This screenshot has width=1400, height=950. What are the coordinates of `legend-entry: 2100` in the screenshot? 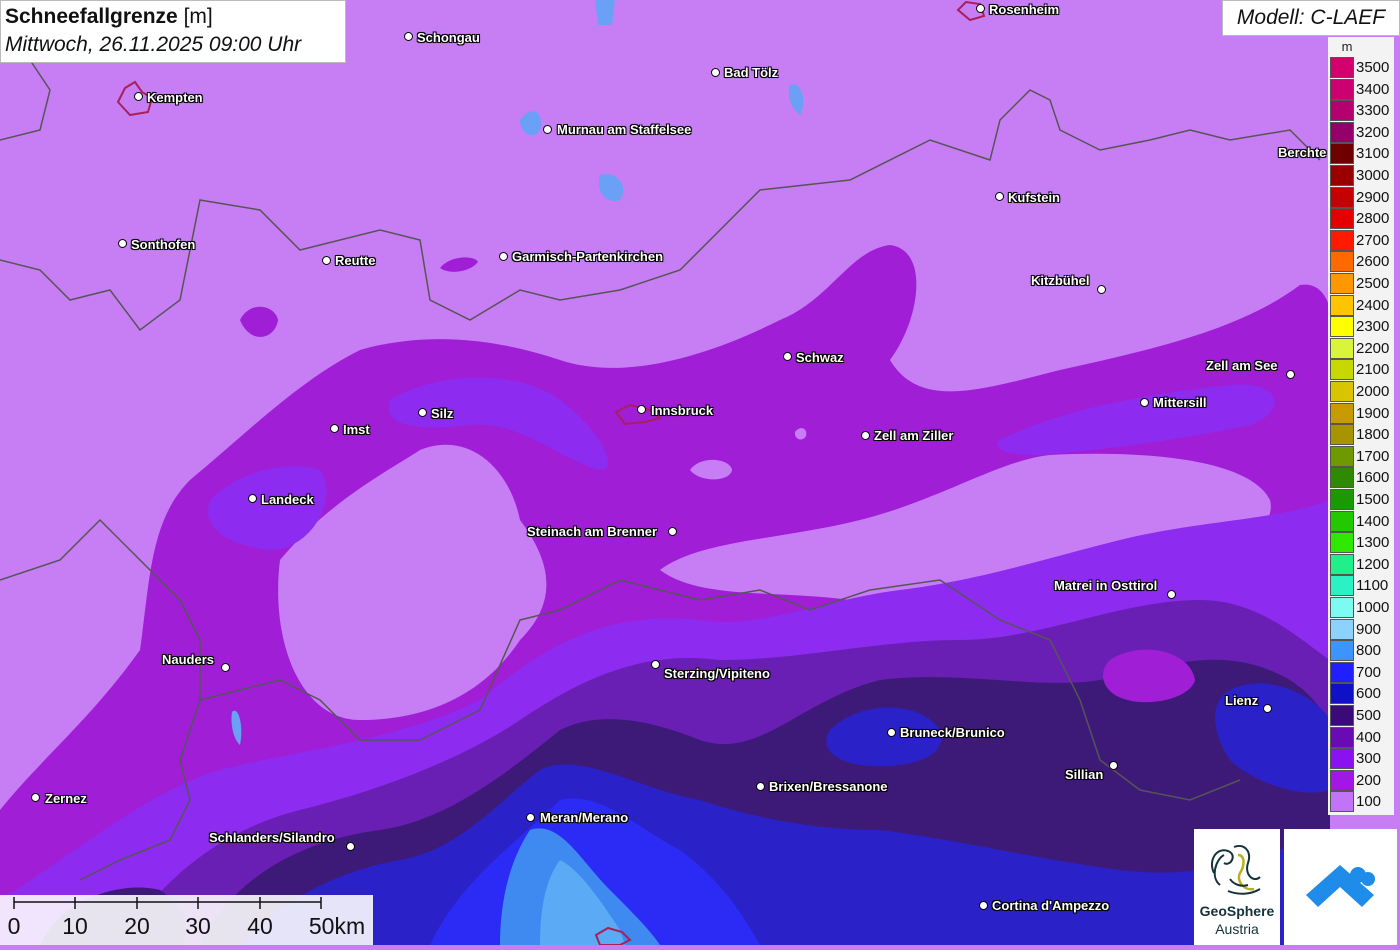 It's located at (1361, 370).